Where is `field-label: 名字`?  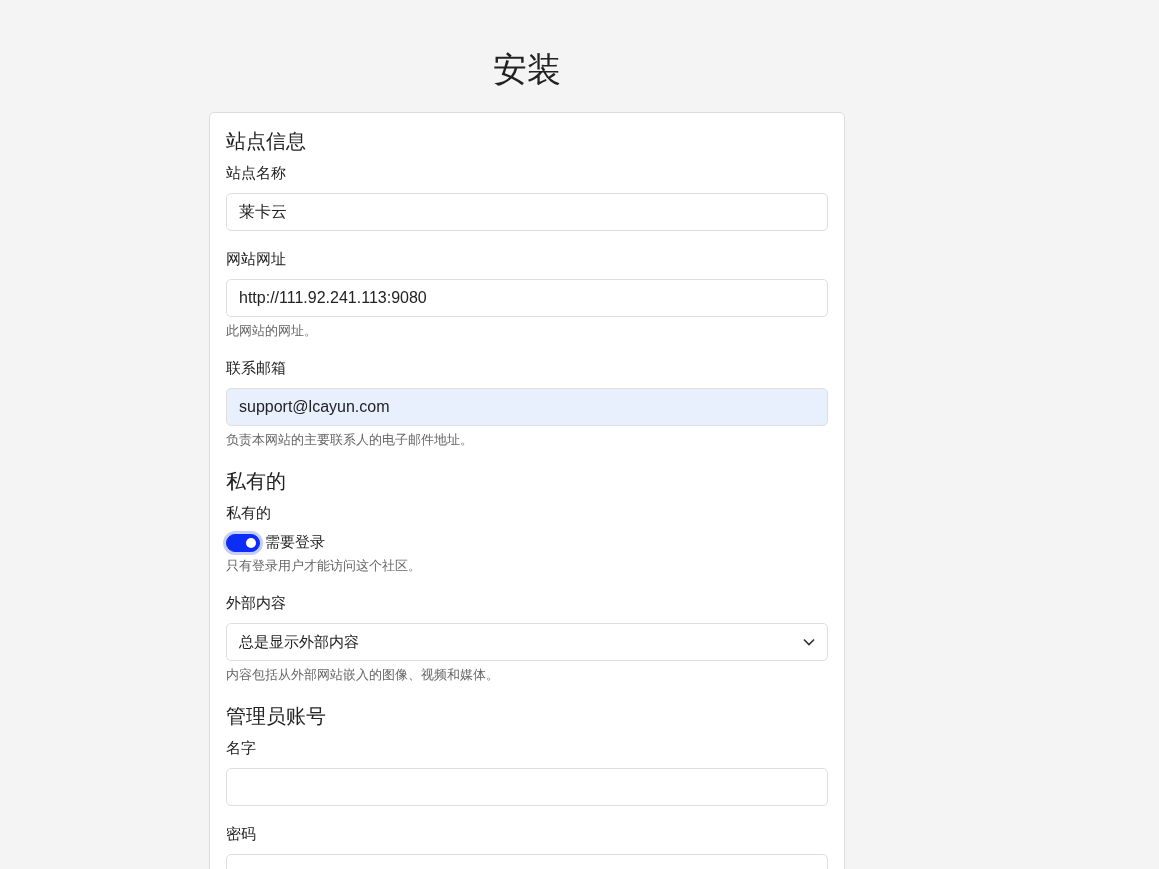
field-label: 名字 is located at coordinates (241, 748).